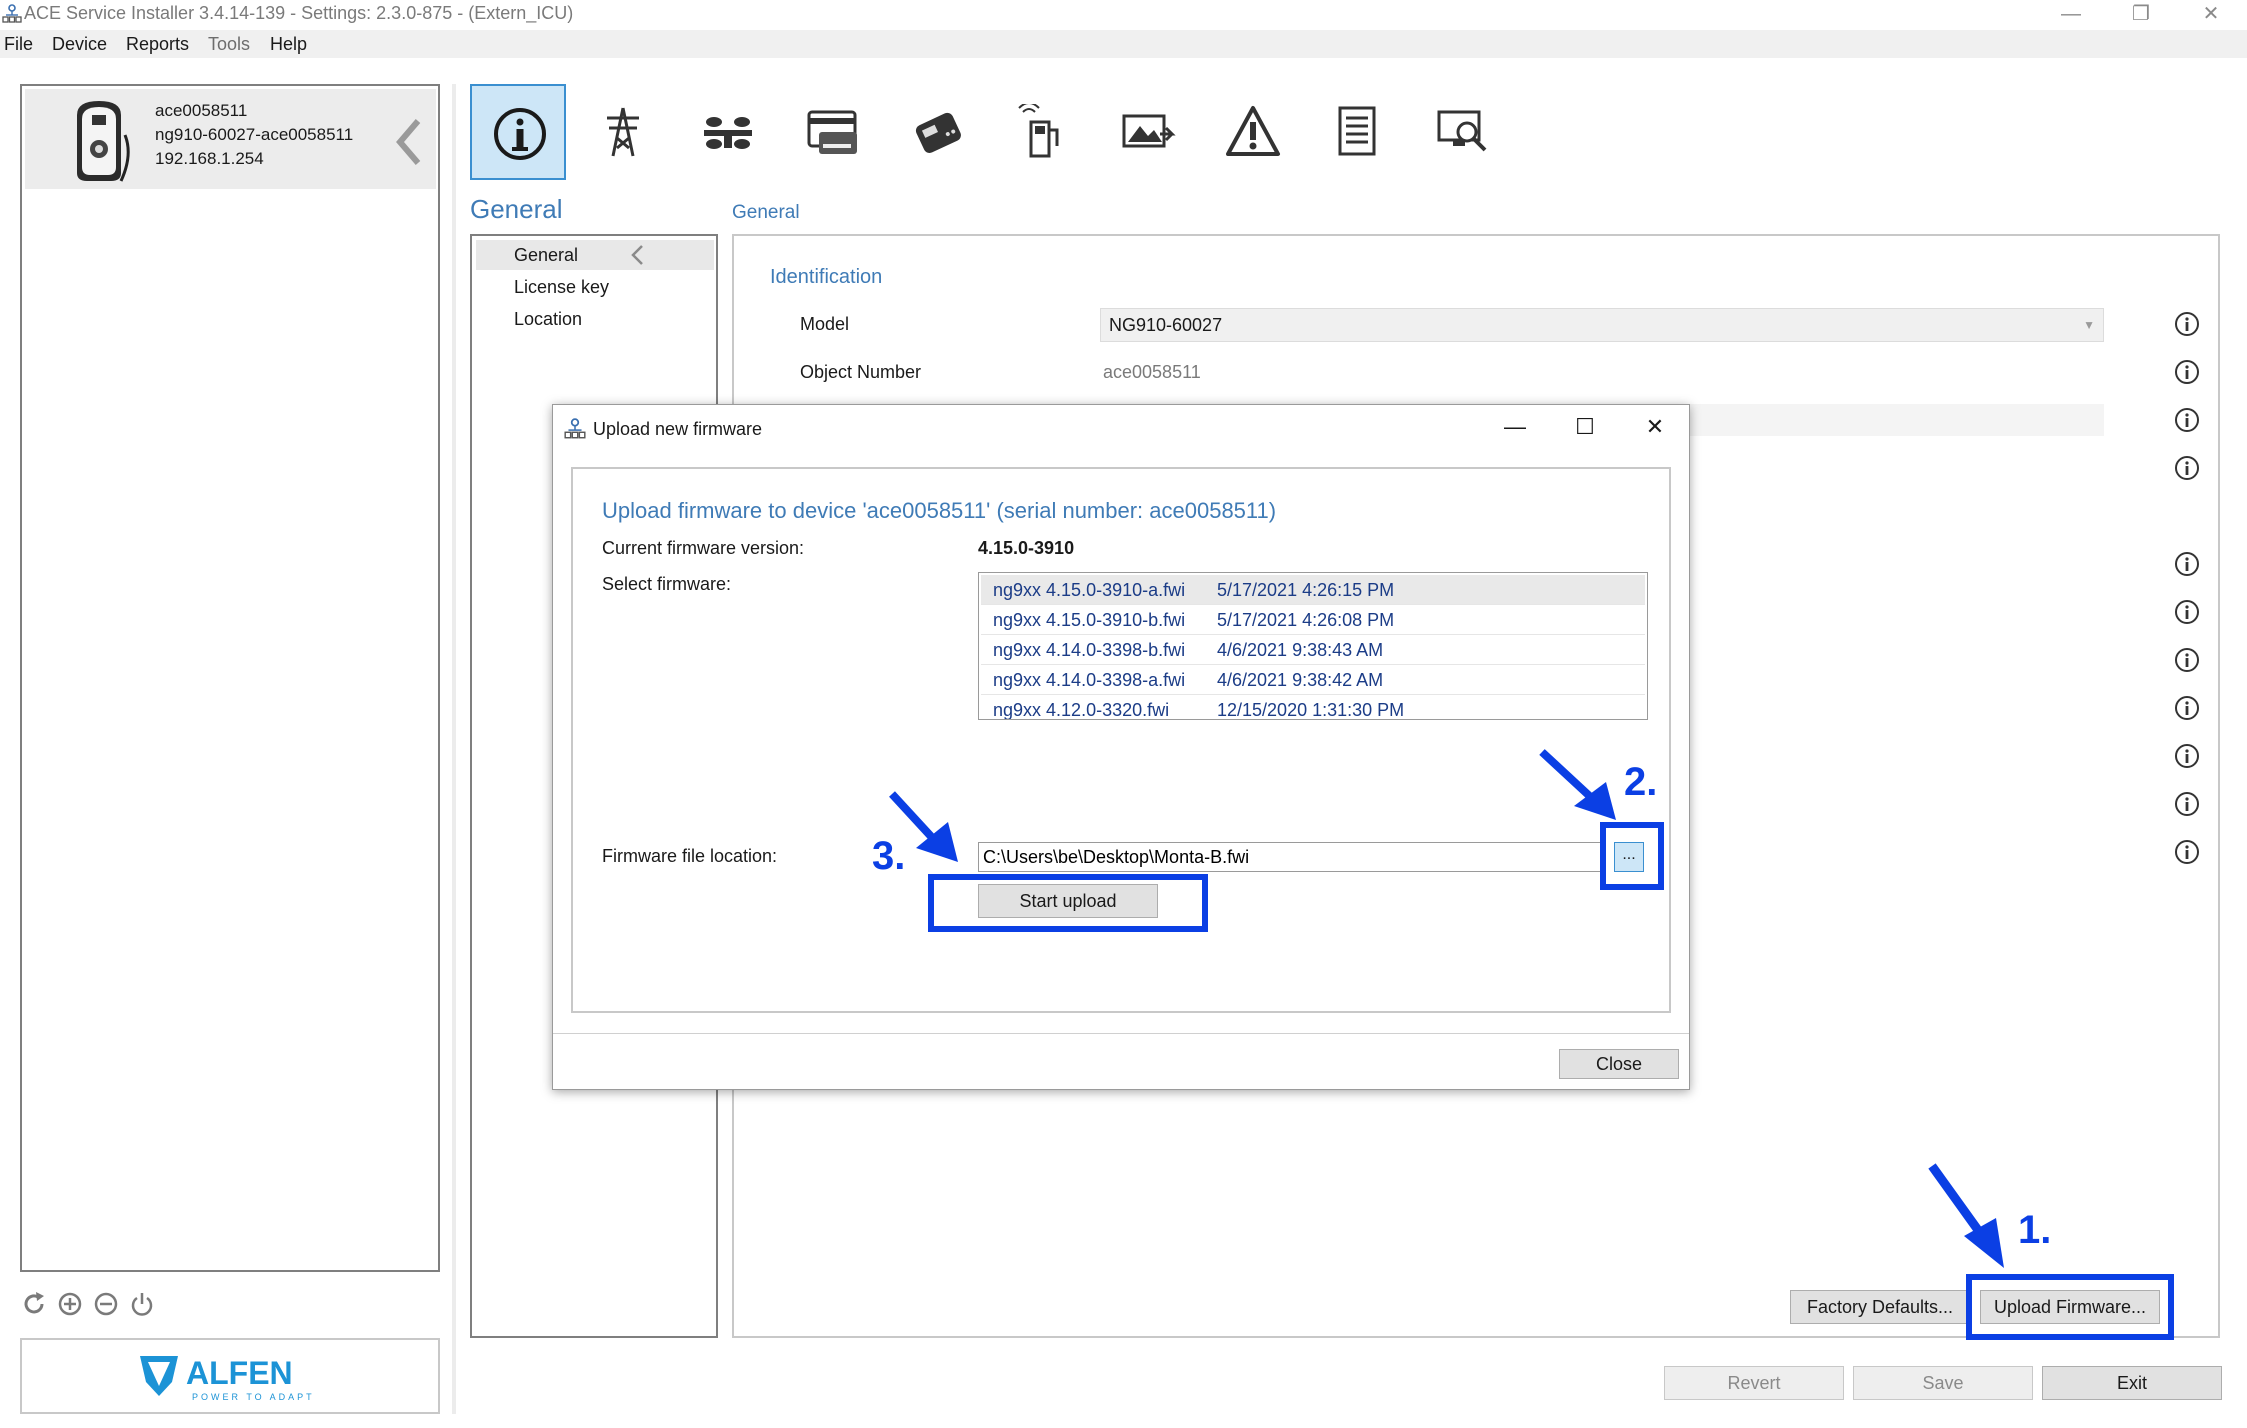  Describe the element at coordinates (1300, 680) in the screenshot. I see `firmware-file-date: 4/6/2021 9:38:42 AM` at that location.